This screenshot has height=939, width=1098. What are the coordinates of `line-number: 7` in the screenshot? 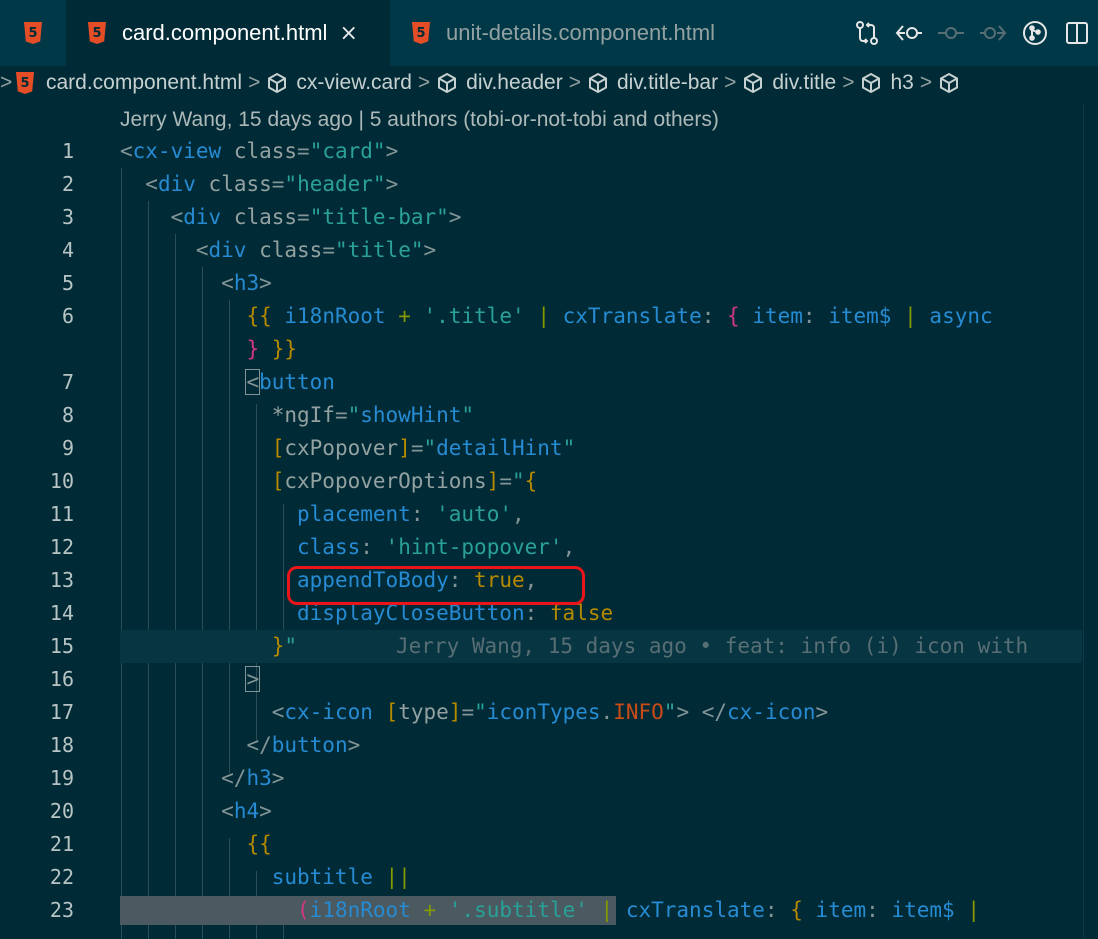 It's located at (67, 382).